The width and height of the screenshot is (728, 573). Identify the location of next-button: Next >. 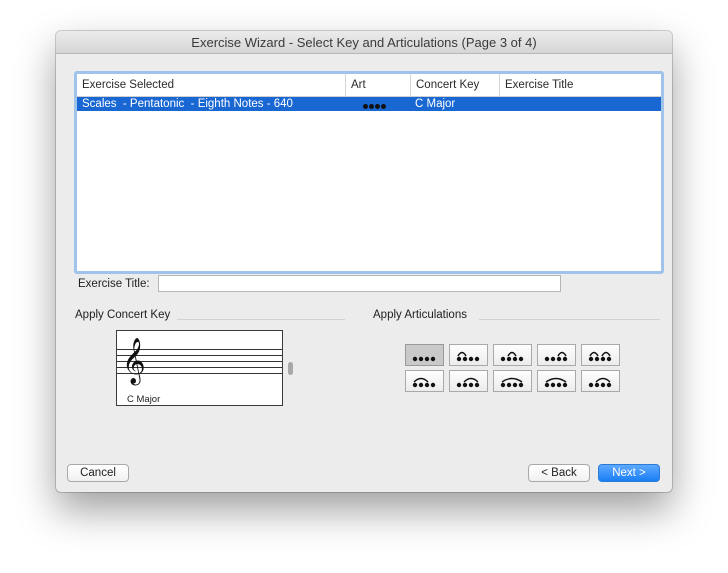
(629, 473).